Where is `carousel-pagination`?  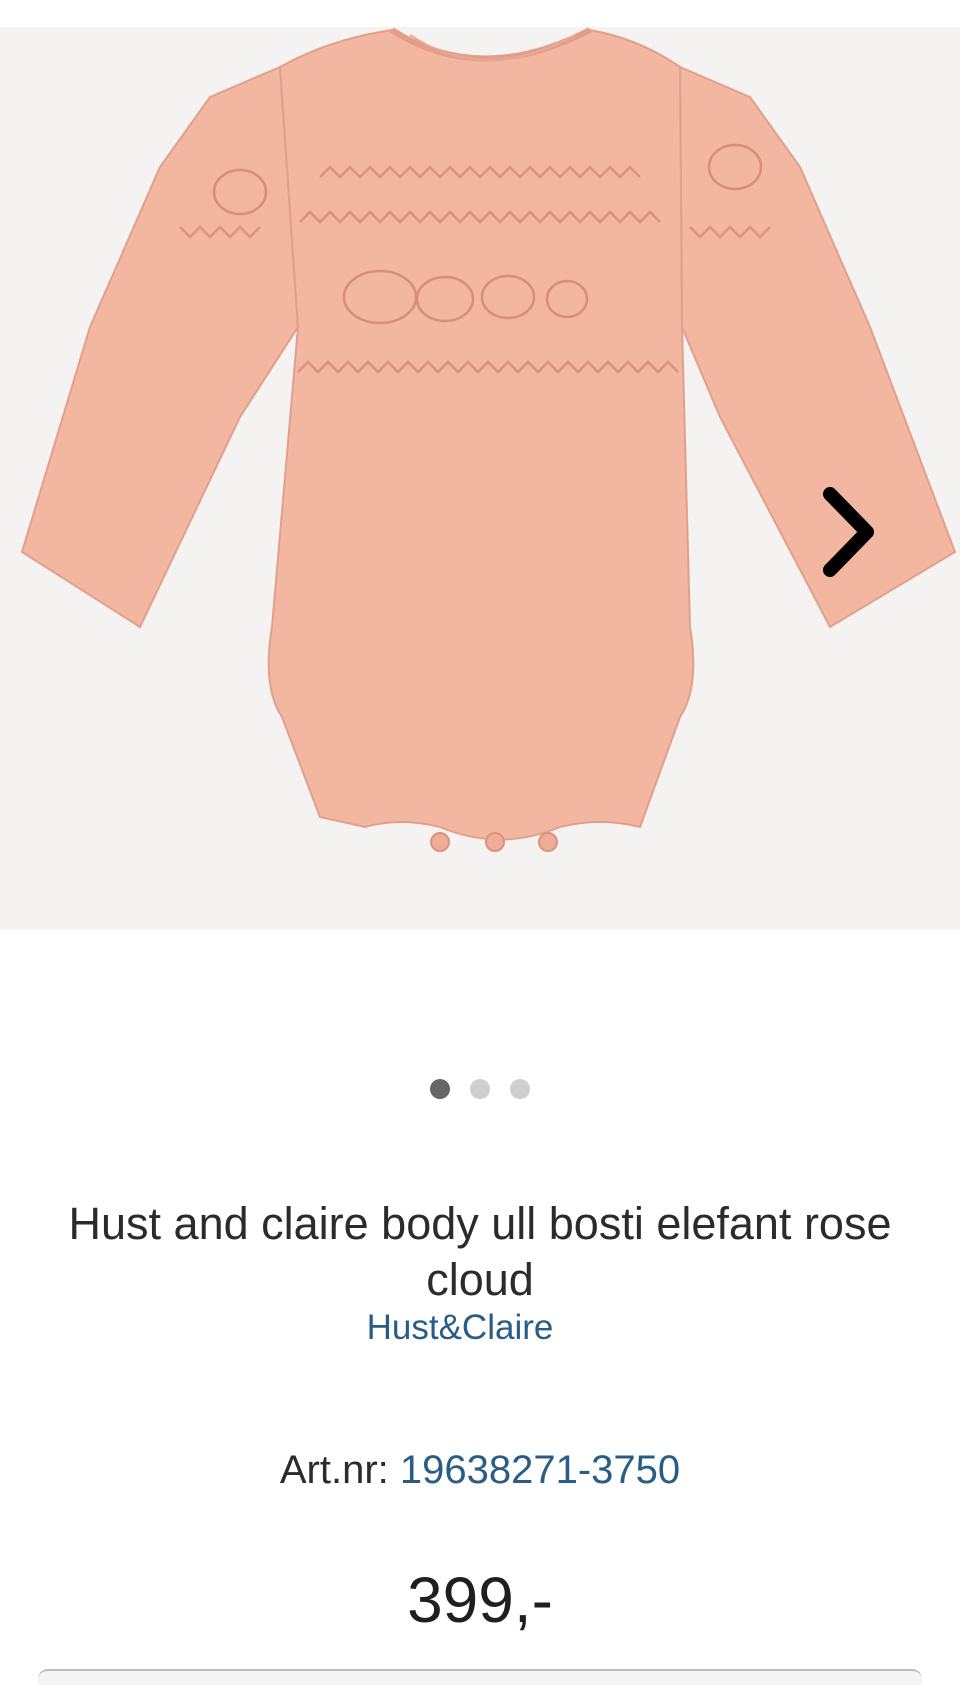 carousel-pagination is located at coordinates (480, 1089).